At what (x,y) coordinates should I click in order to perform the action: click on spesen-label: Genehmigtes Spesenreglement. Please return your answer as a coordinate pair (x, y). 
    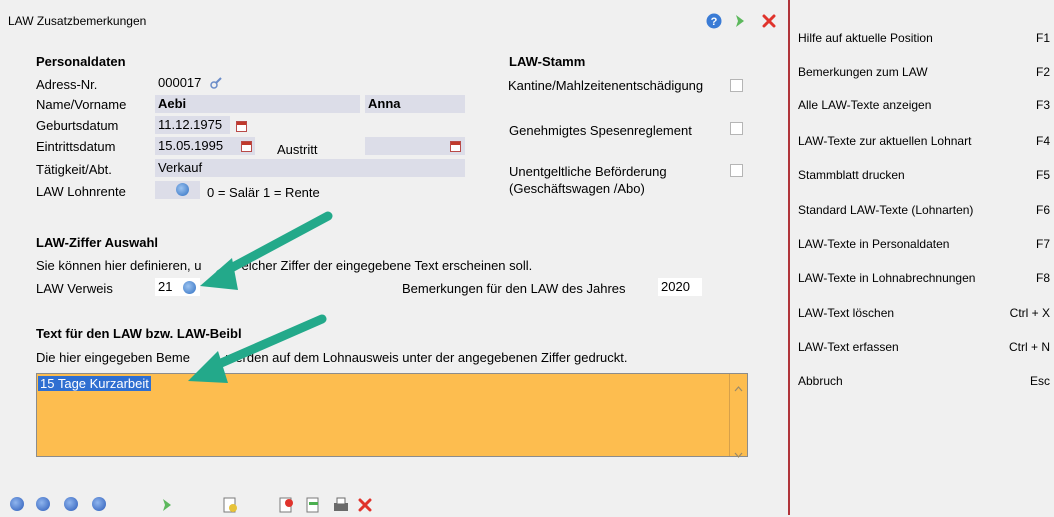
    Looking at the image, I should click on (600, 130).